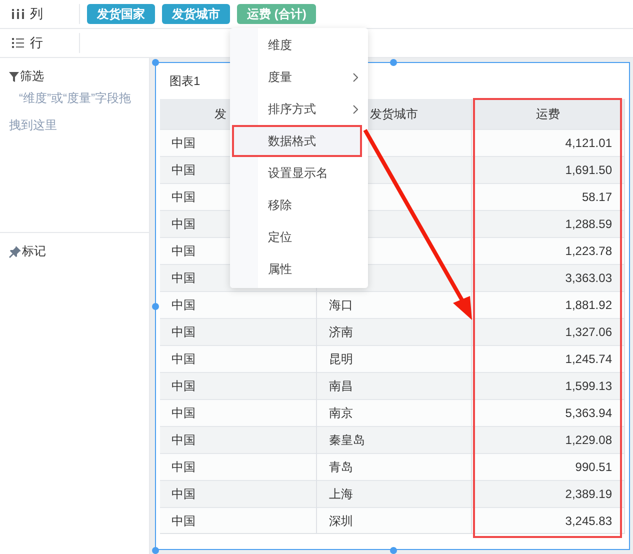 This screenshot has height=554, width=633. Describe the element at coordinates (341, 467) in the screenshot. I see `table-cell: 青岛` at that location.